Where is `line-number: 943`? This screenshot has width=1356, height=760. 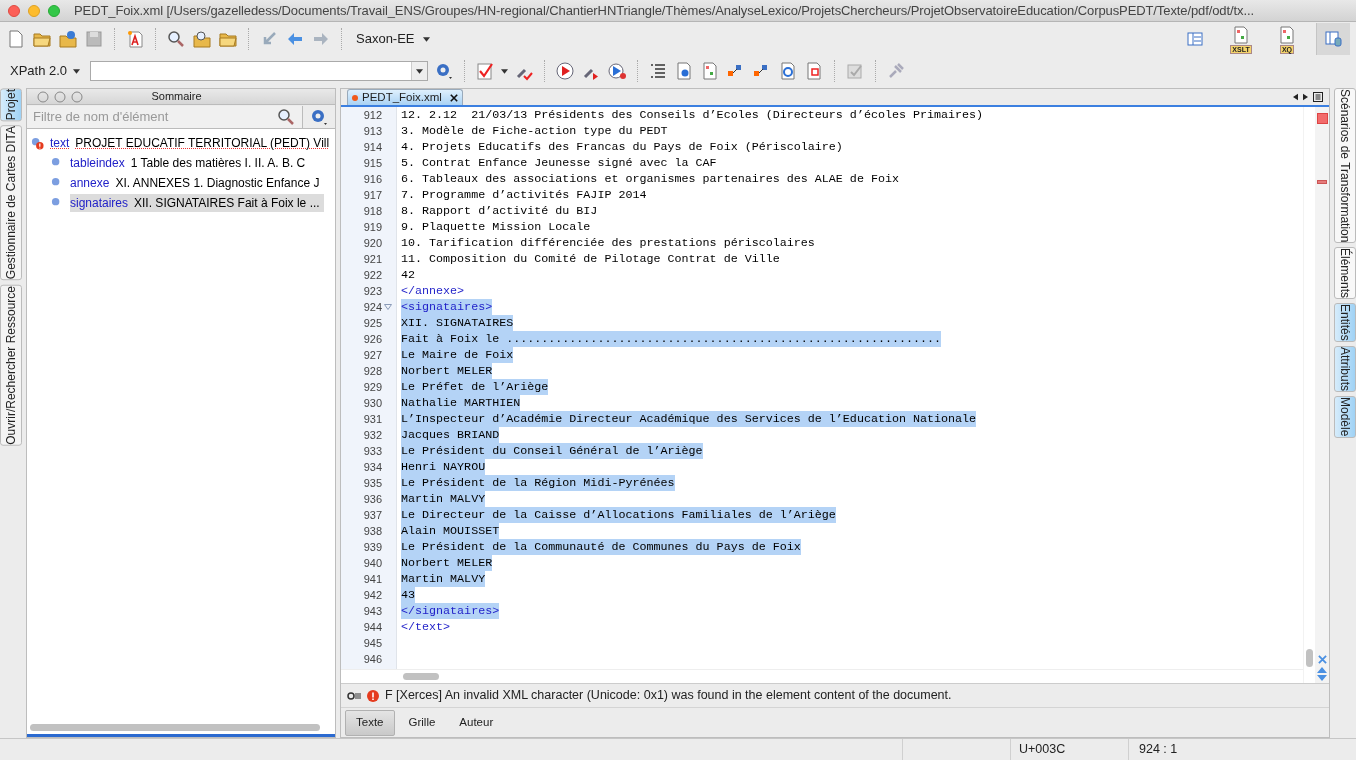 line-number: 943 is located at coordinates (372, 611).